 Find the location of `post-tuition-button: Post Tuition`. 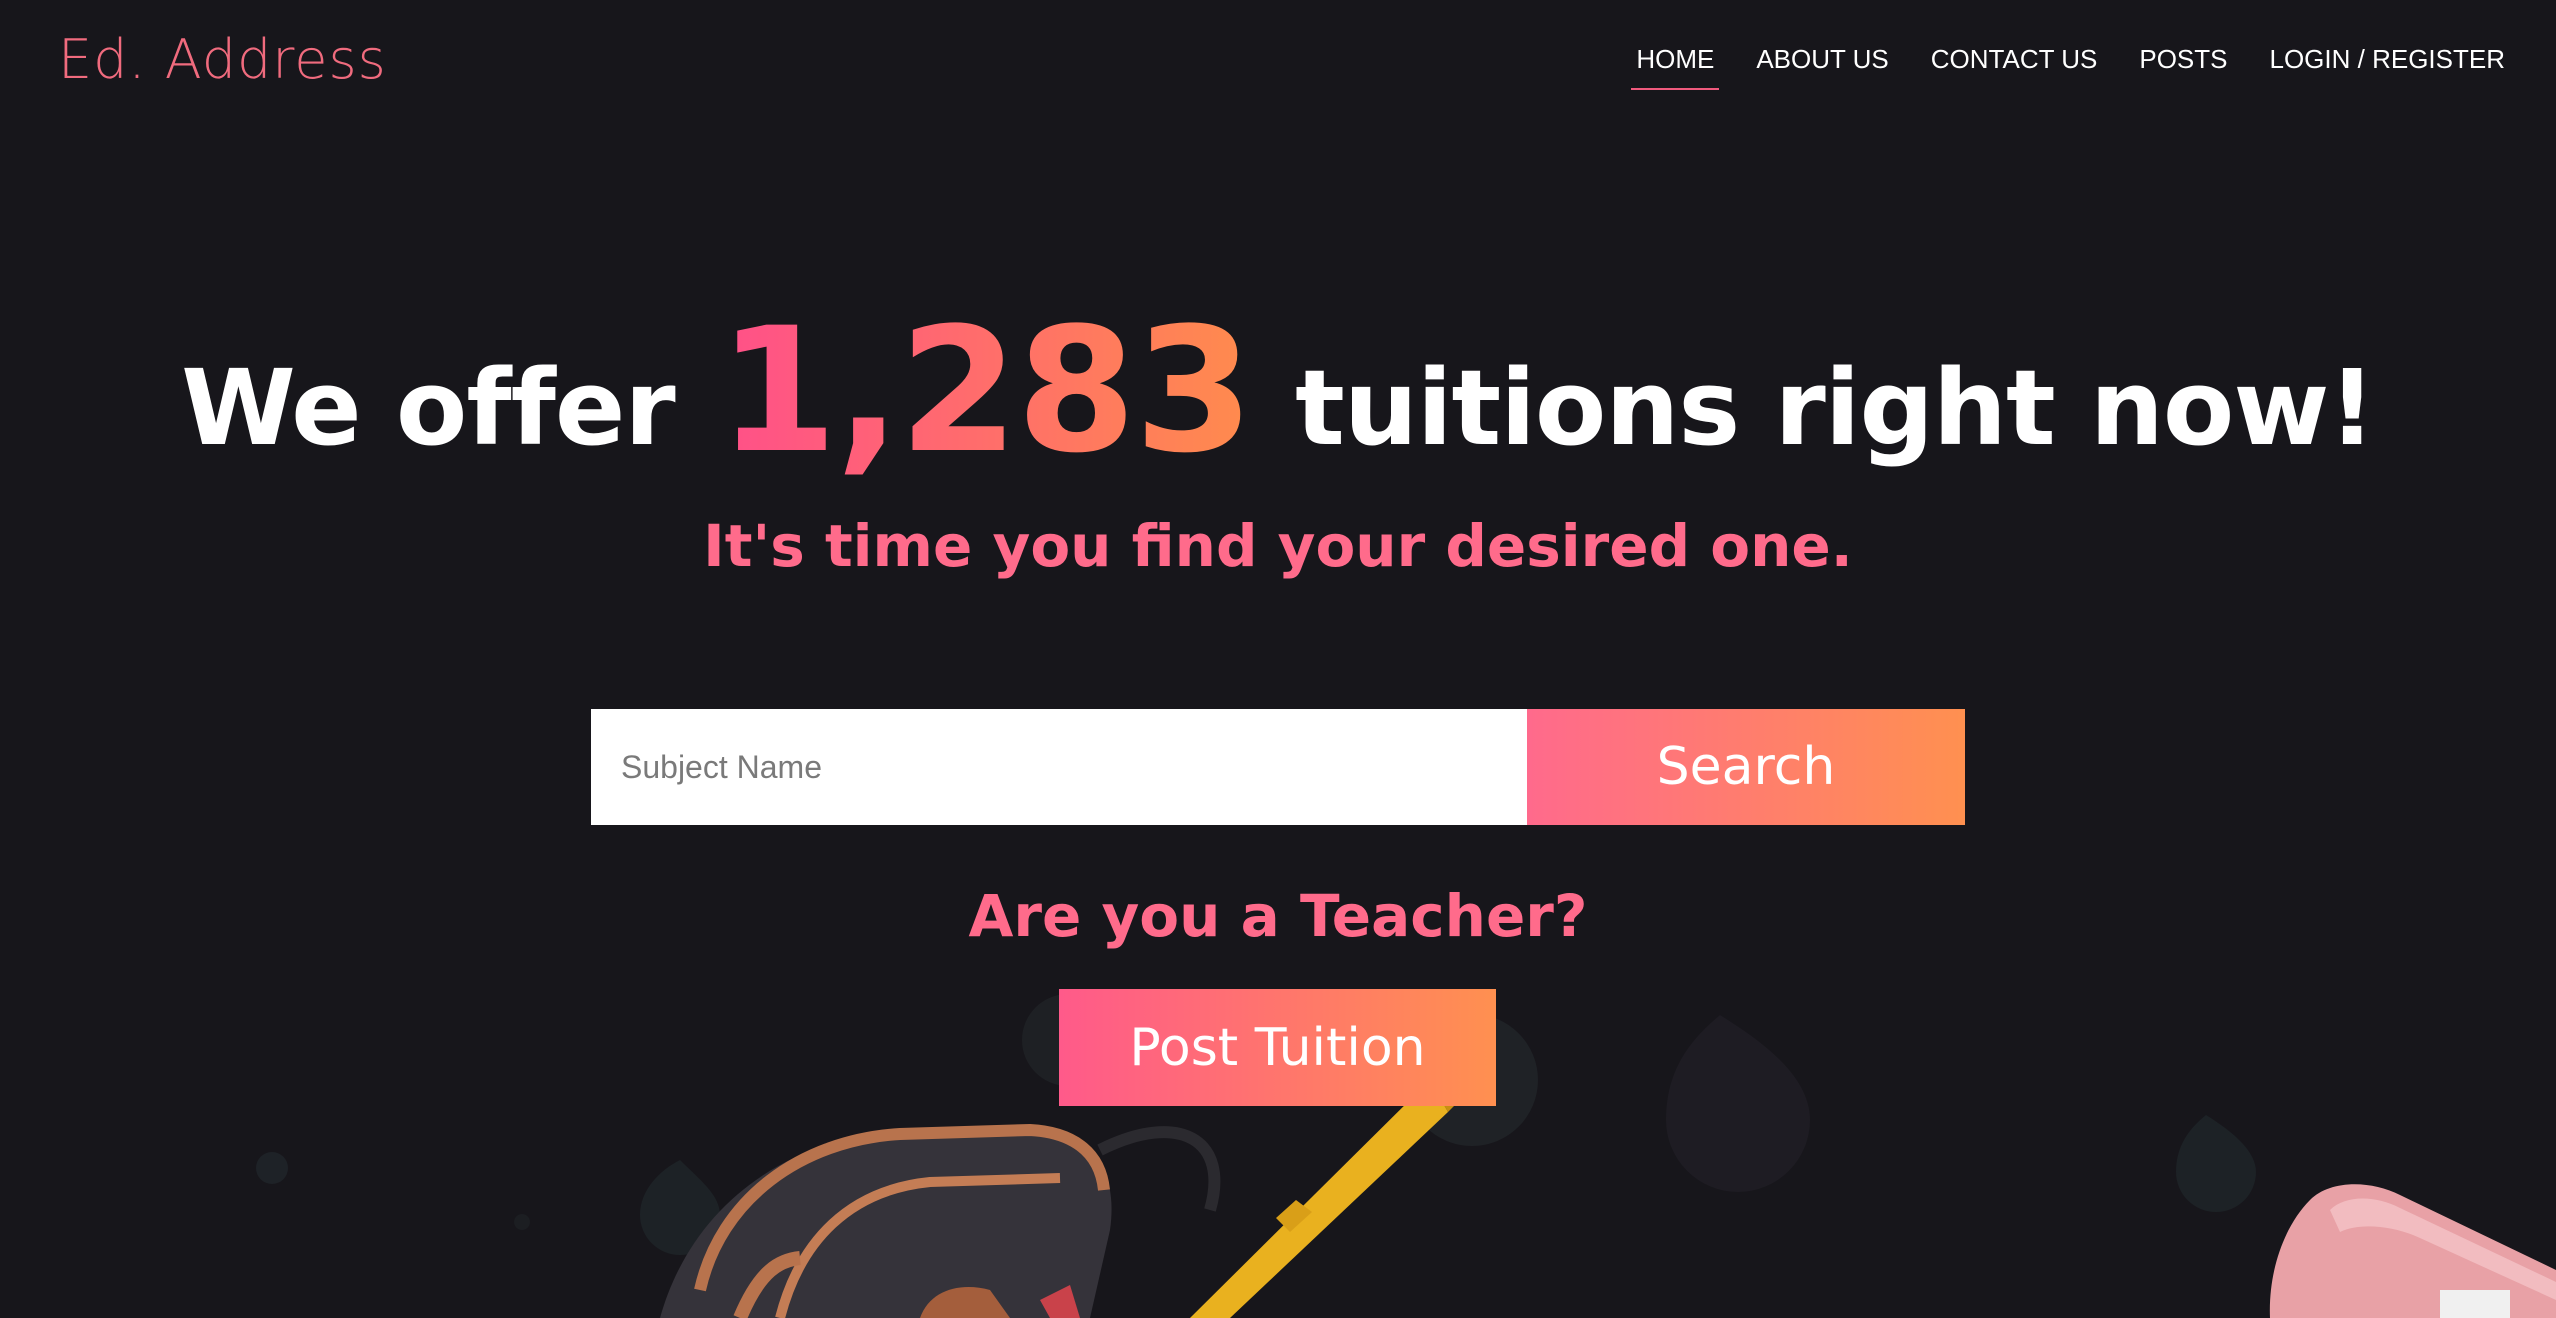

post-tuition-button: Post Tuition is located at coordinates (1277, 1047).